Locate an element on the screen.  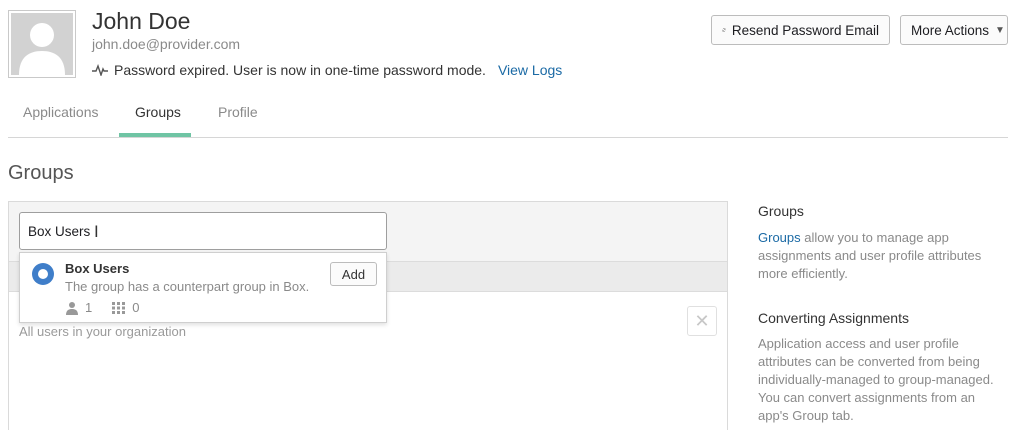
suggestion-group-stats: 1 0 is located at coordinates (102, 307).